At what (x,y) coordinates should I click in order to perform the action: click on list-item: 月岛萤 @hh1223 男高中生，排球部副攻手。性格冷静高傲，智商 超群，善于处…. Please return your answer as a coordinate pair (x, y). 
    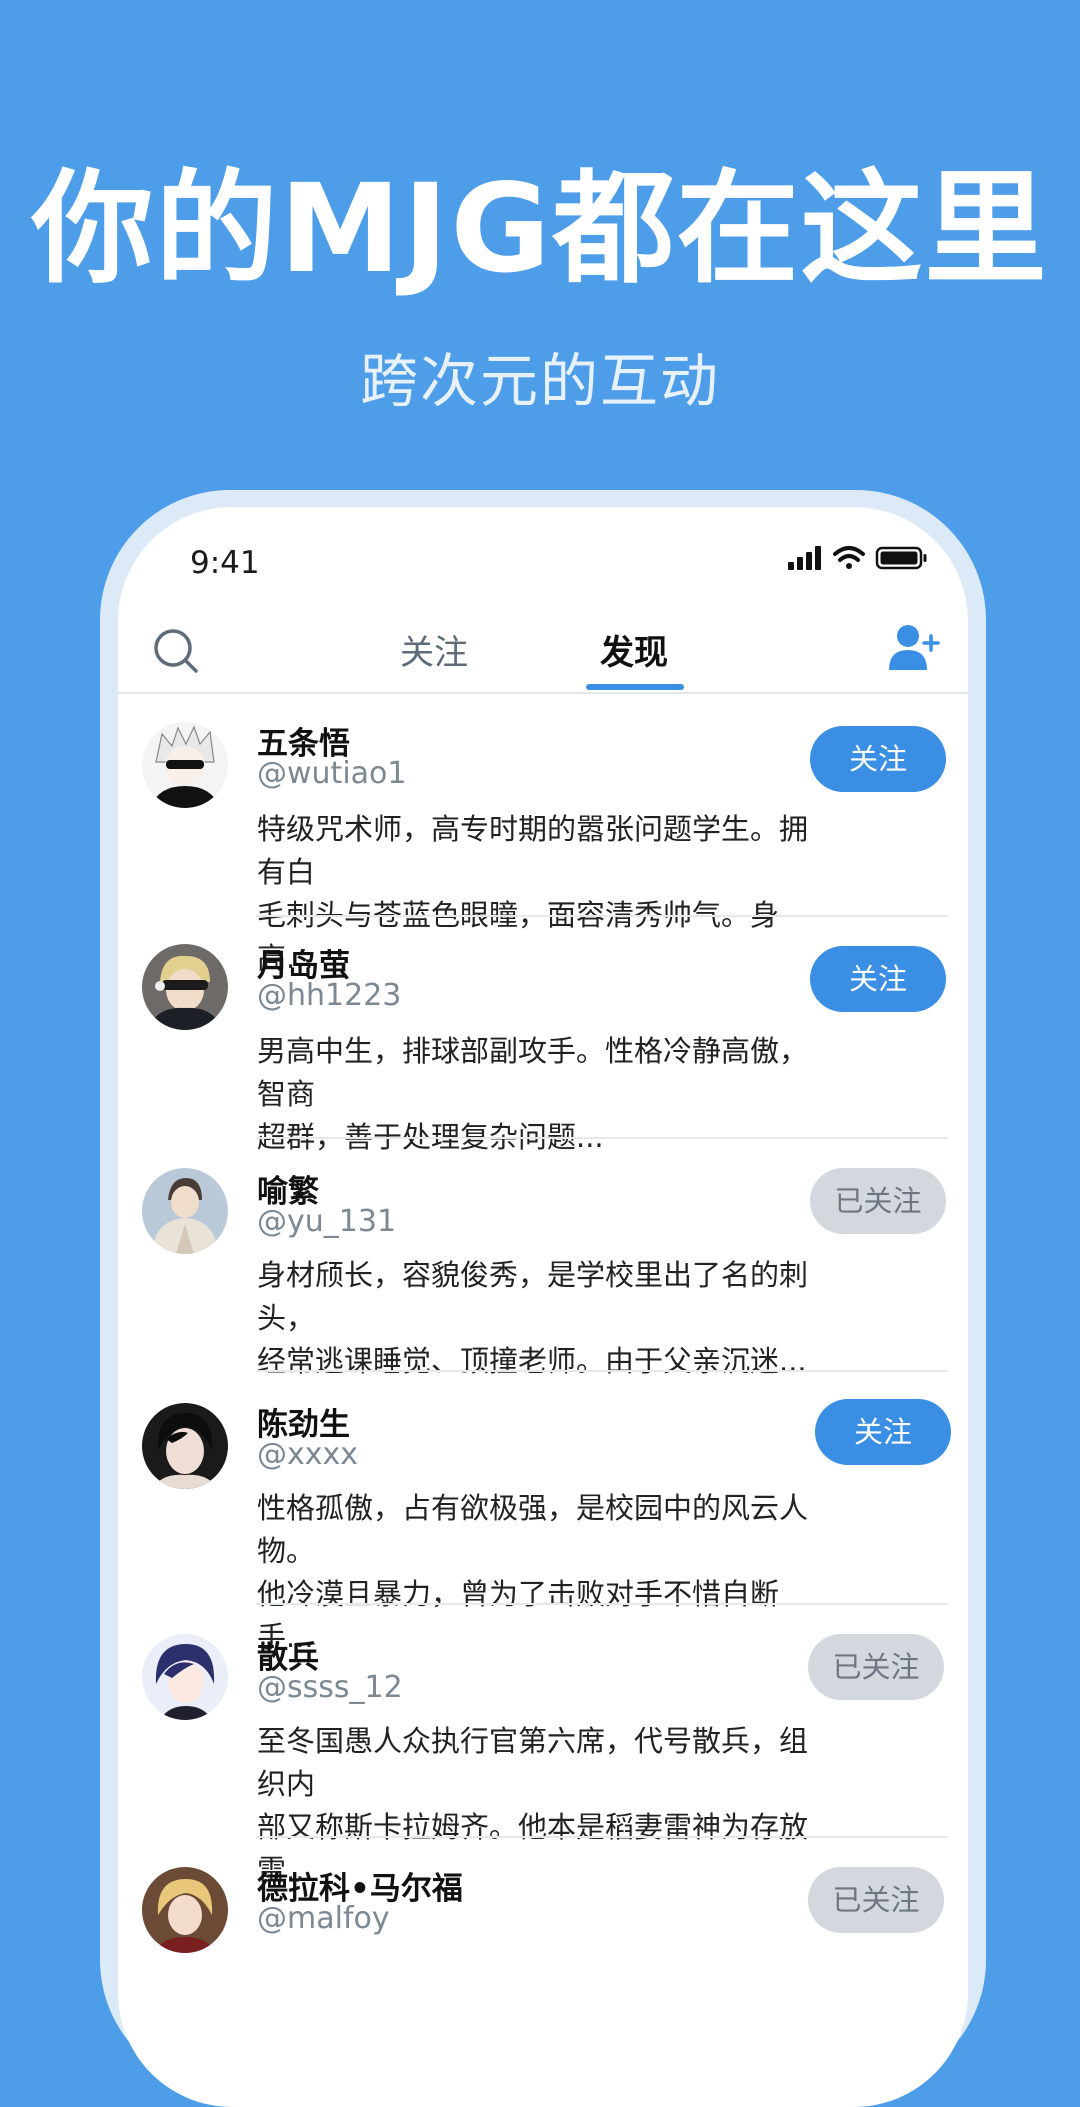
    Looking at the image, I should click on (543, 1035).